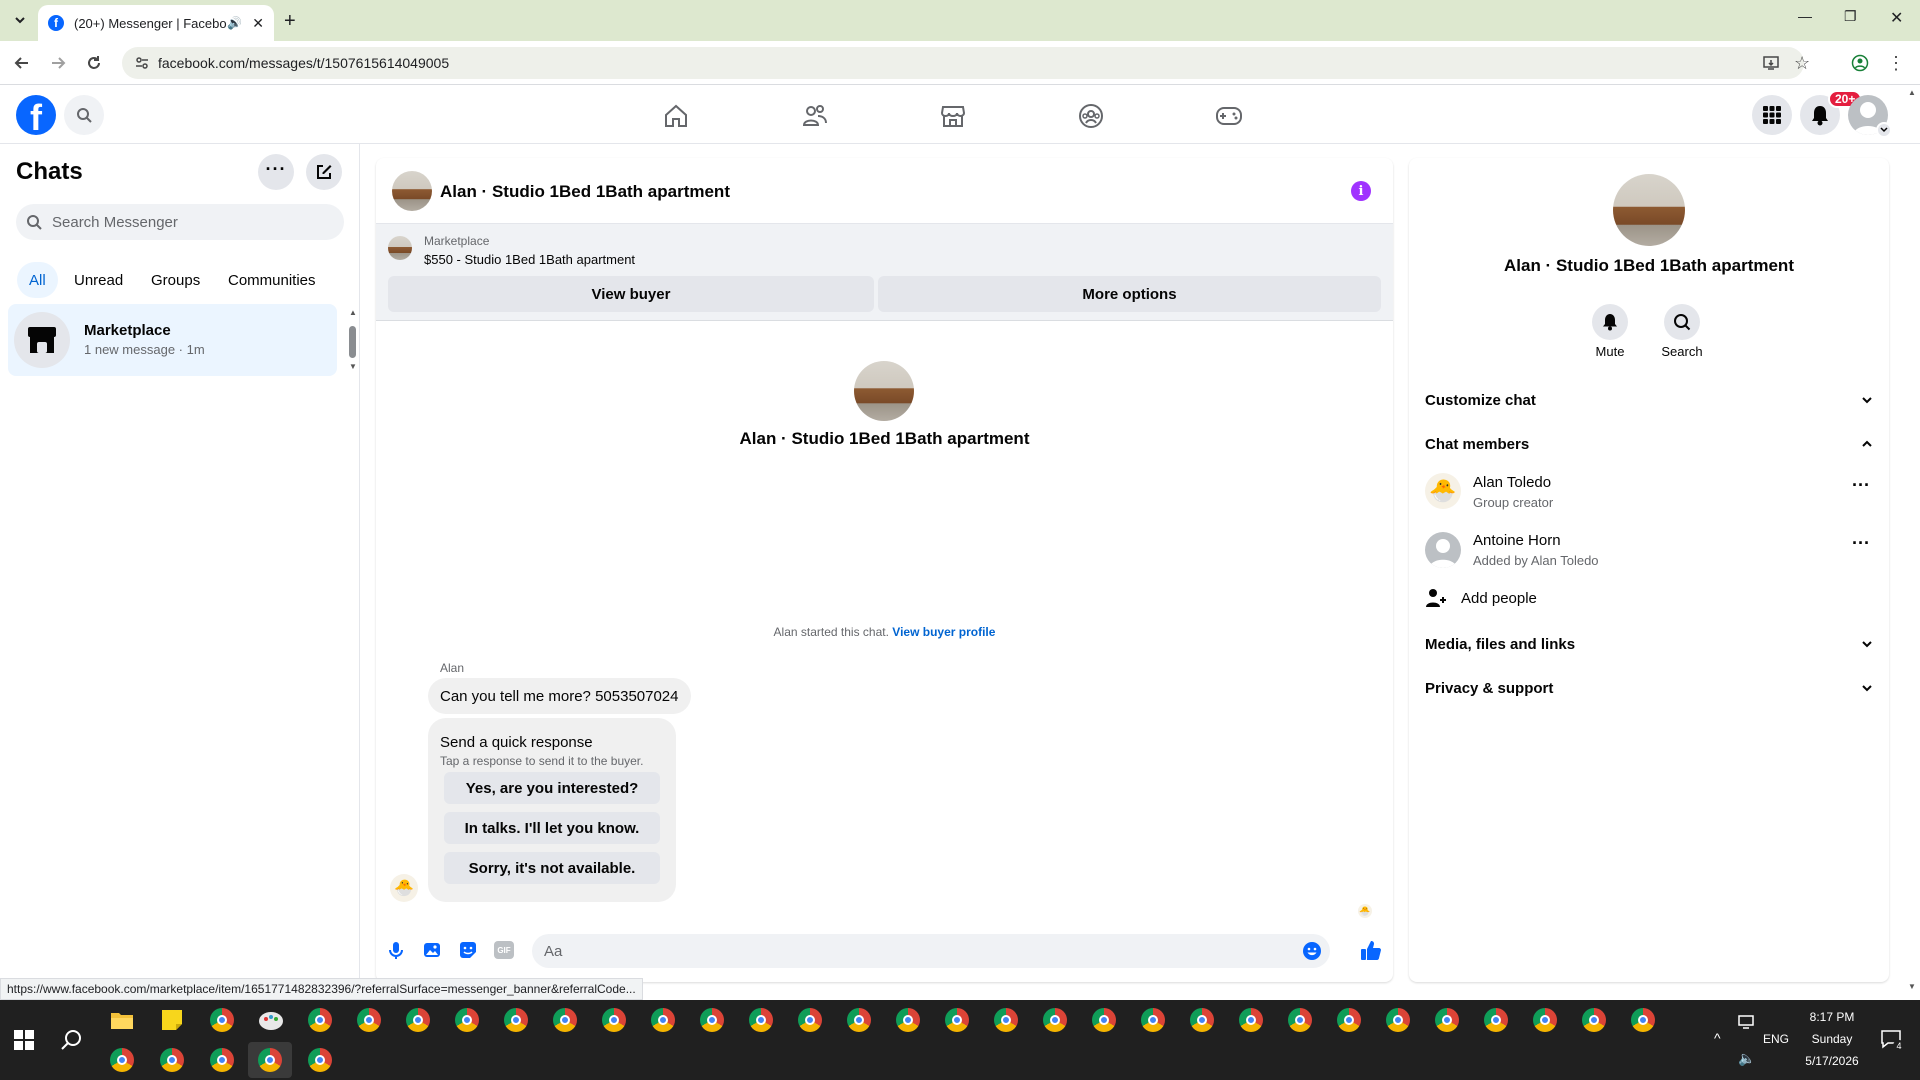  I want to click on customize-chat-section: Customize chat, so click(1649, 400).